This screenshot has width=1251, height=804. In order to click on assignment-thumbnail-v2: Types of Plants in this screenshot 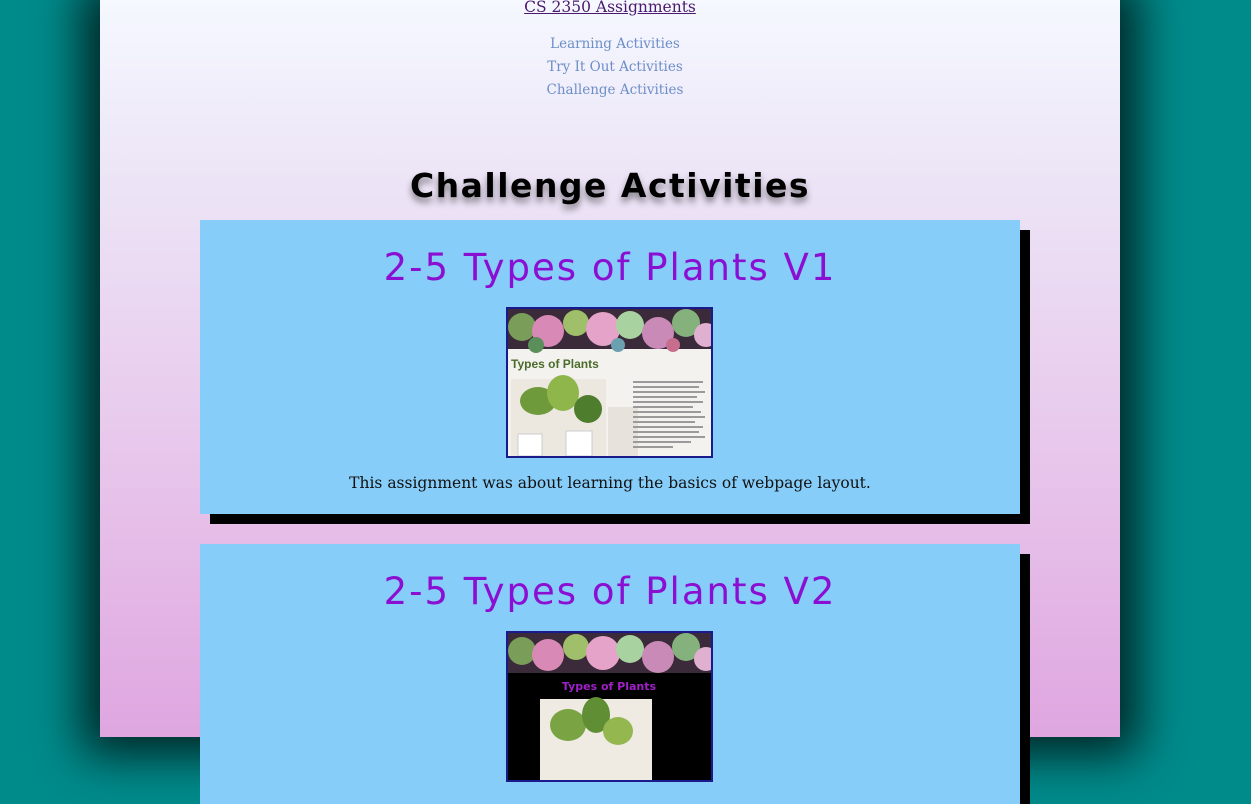, I will do `click(609, 706)`.